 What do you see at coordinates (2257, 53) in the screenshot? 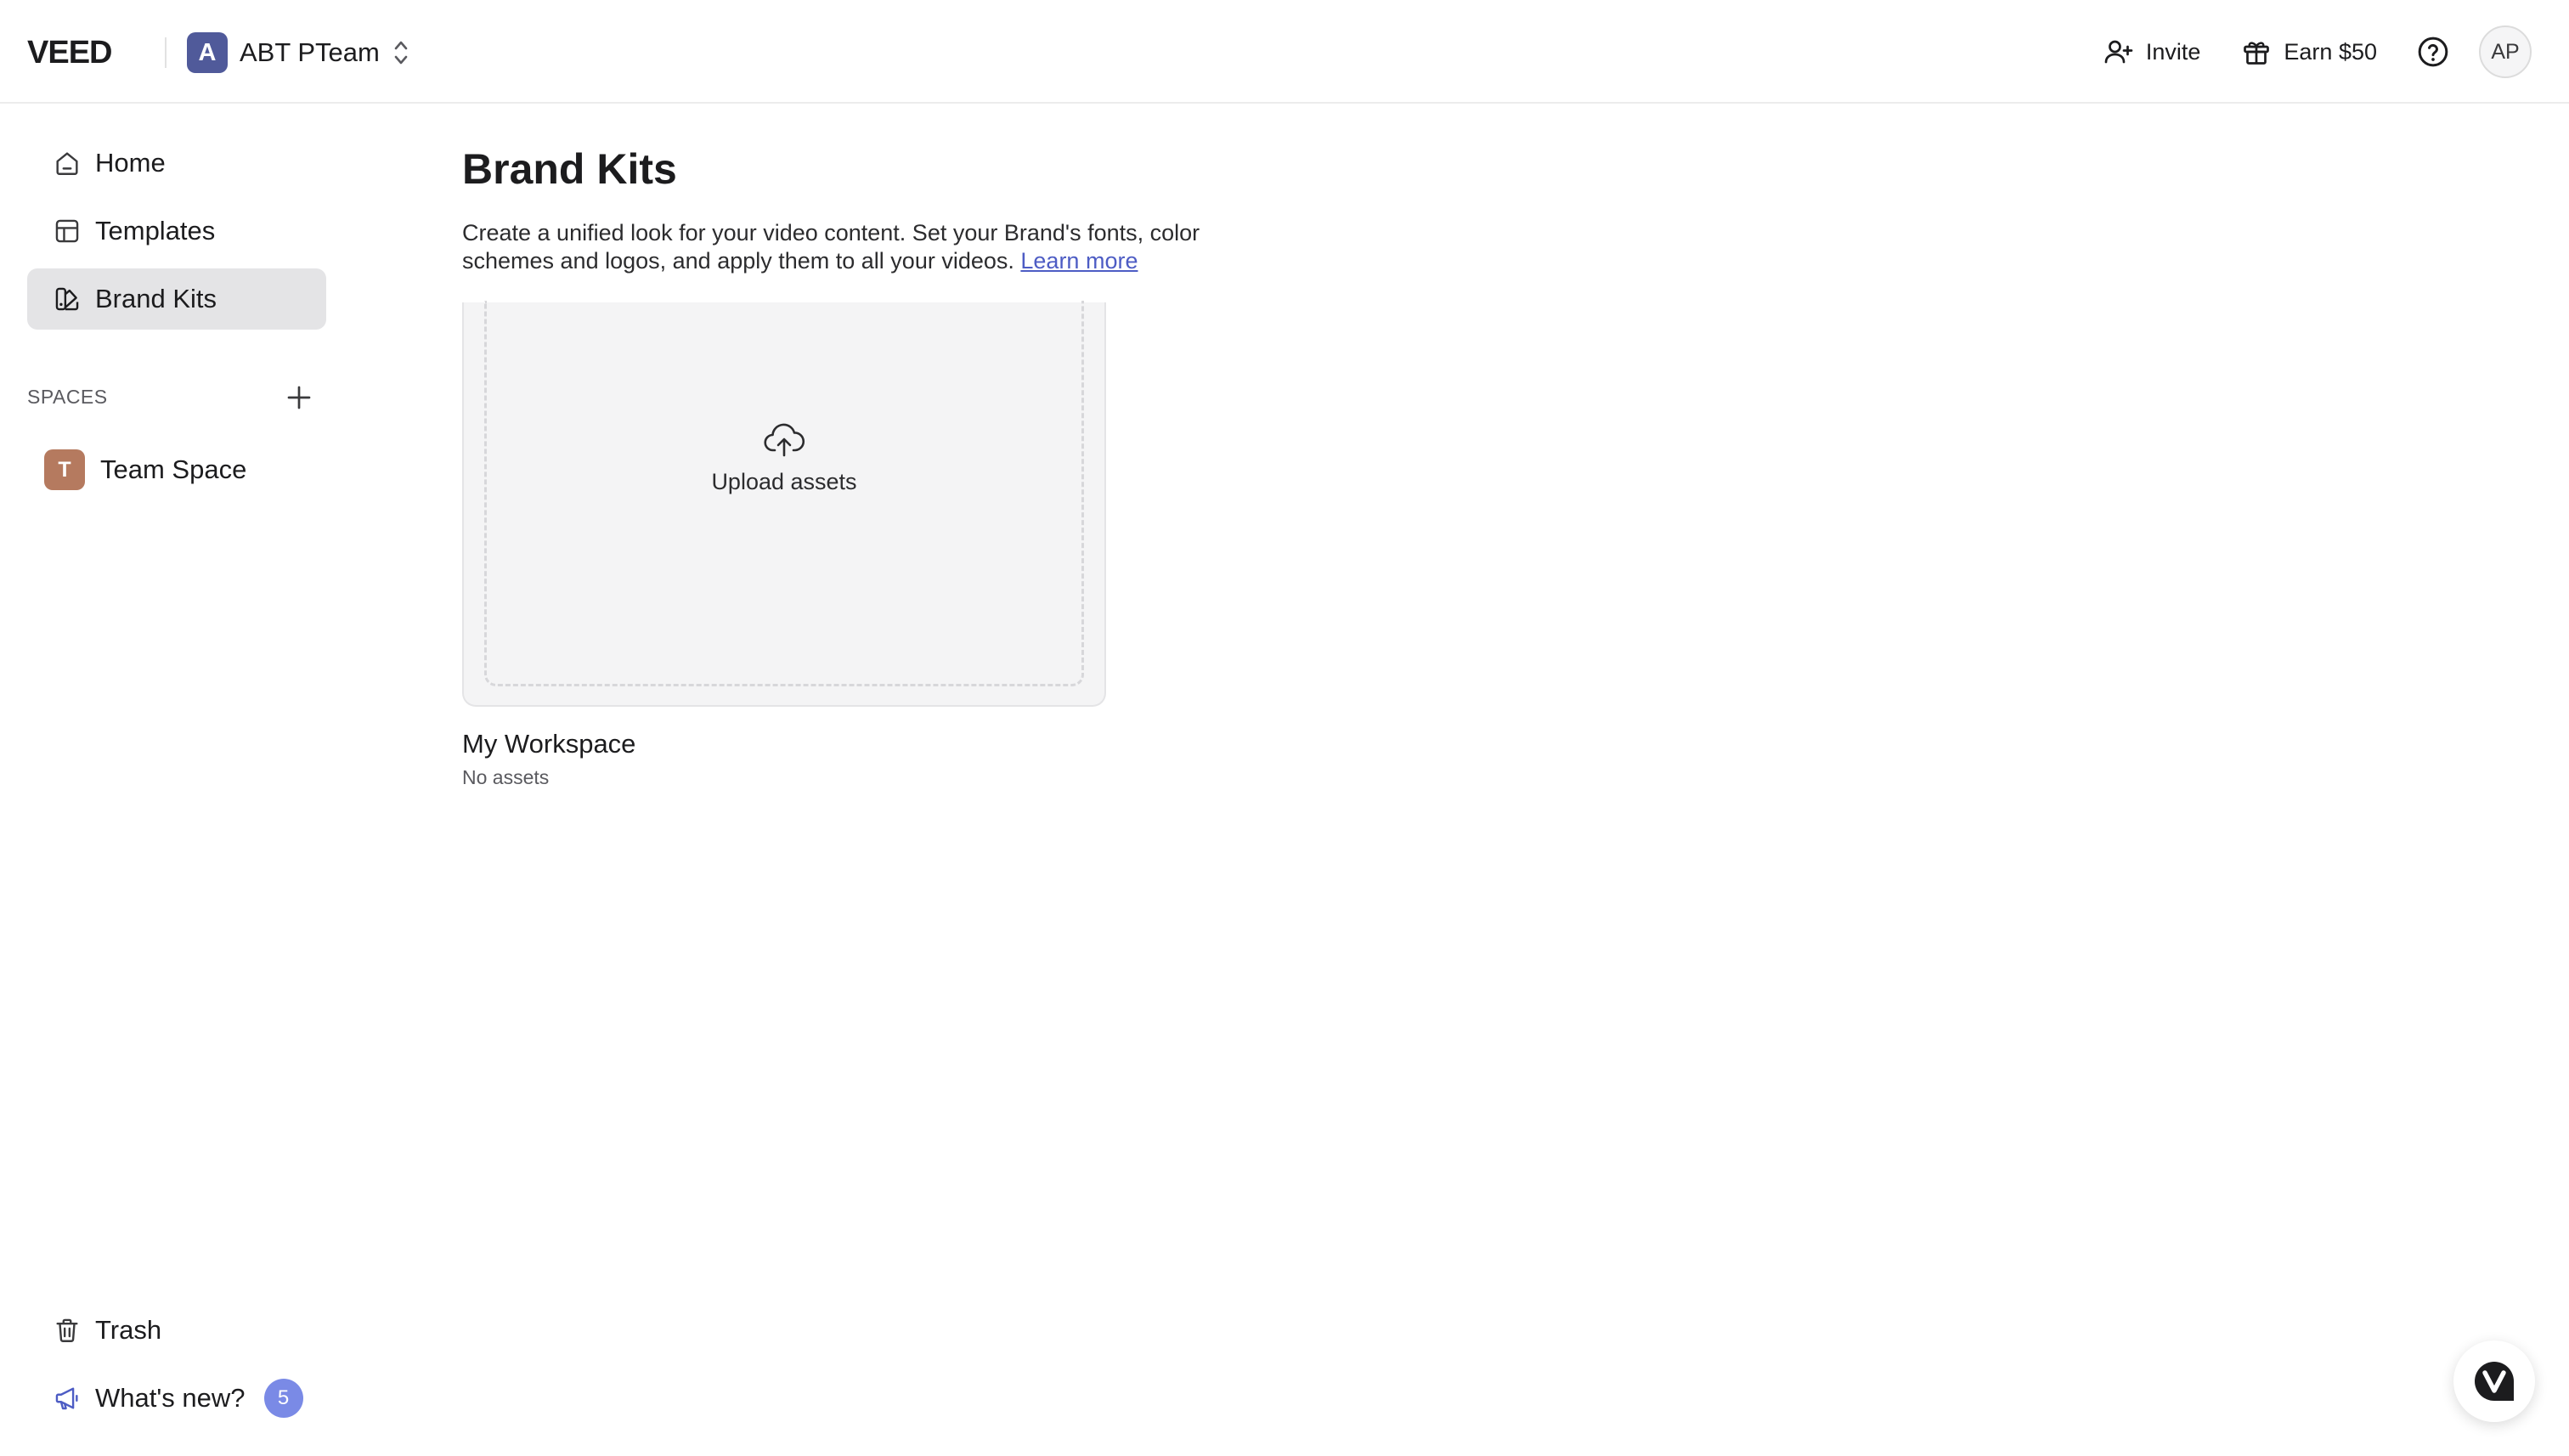
I see `gift-icon` at bounding box center [2257, 53].